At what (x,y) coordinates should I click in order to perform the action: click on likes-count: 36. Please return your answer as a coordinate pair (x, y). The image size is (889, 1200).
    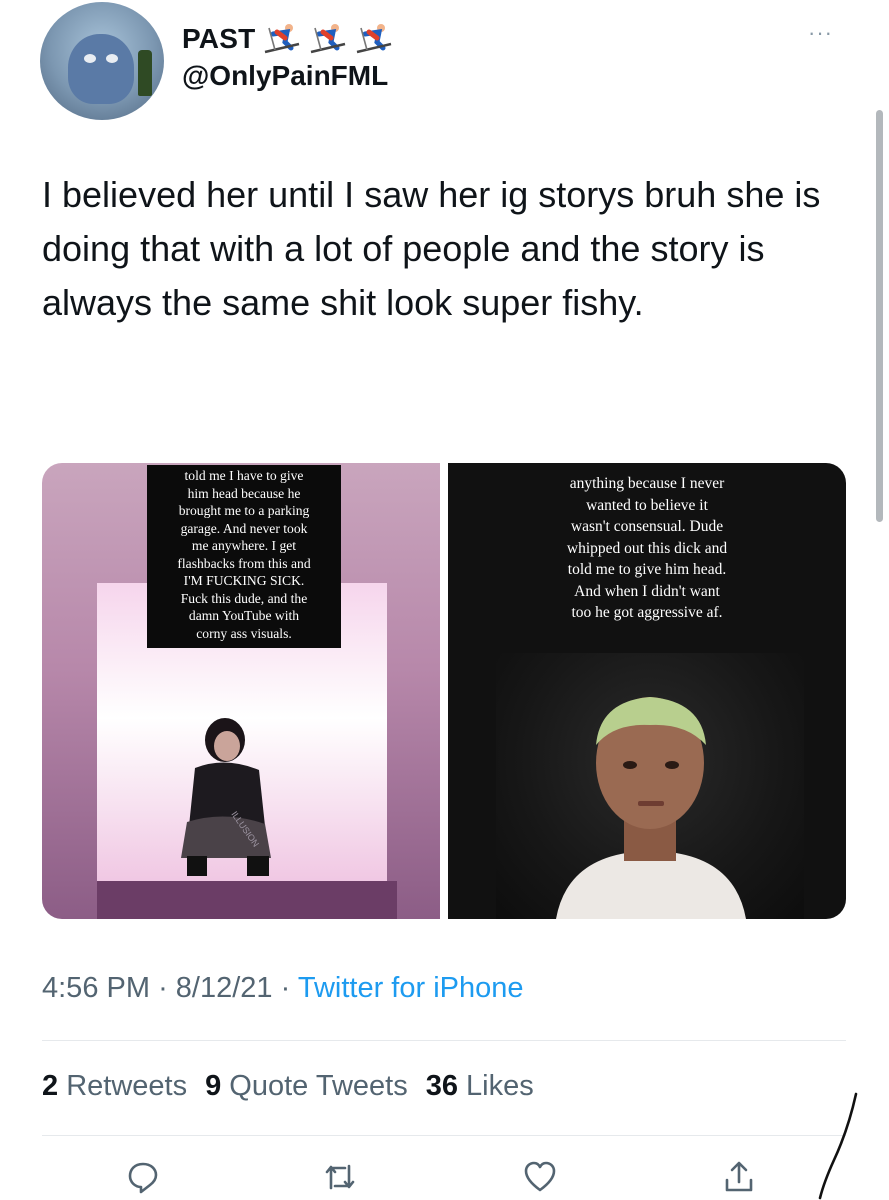
    Looking at the image, I should click on (441, 1086).